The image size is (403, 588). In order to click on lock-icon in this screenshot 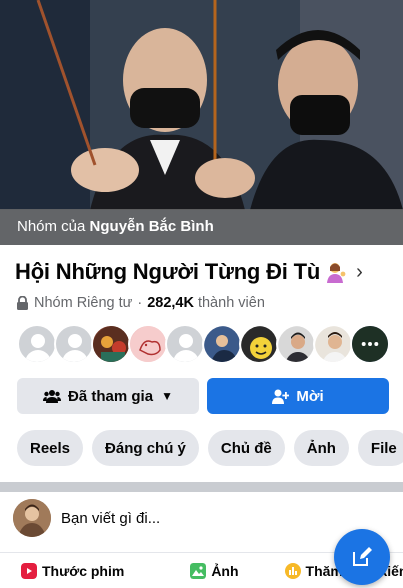, I will do `click(22, 303)`.